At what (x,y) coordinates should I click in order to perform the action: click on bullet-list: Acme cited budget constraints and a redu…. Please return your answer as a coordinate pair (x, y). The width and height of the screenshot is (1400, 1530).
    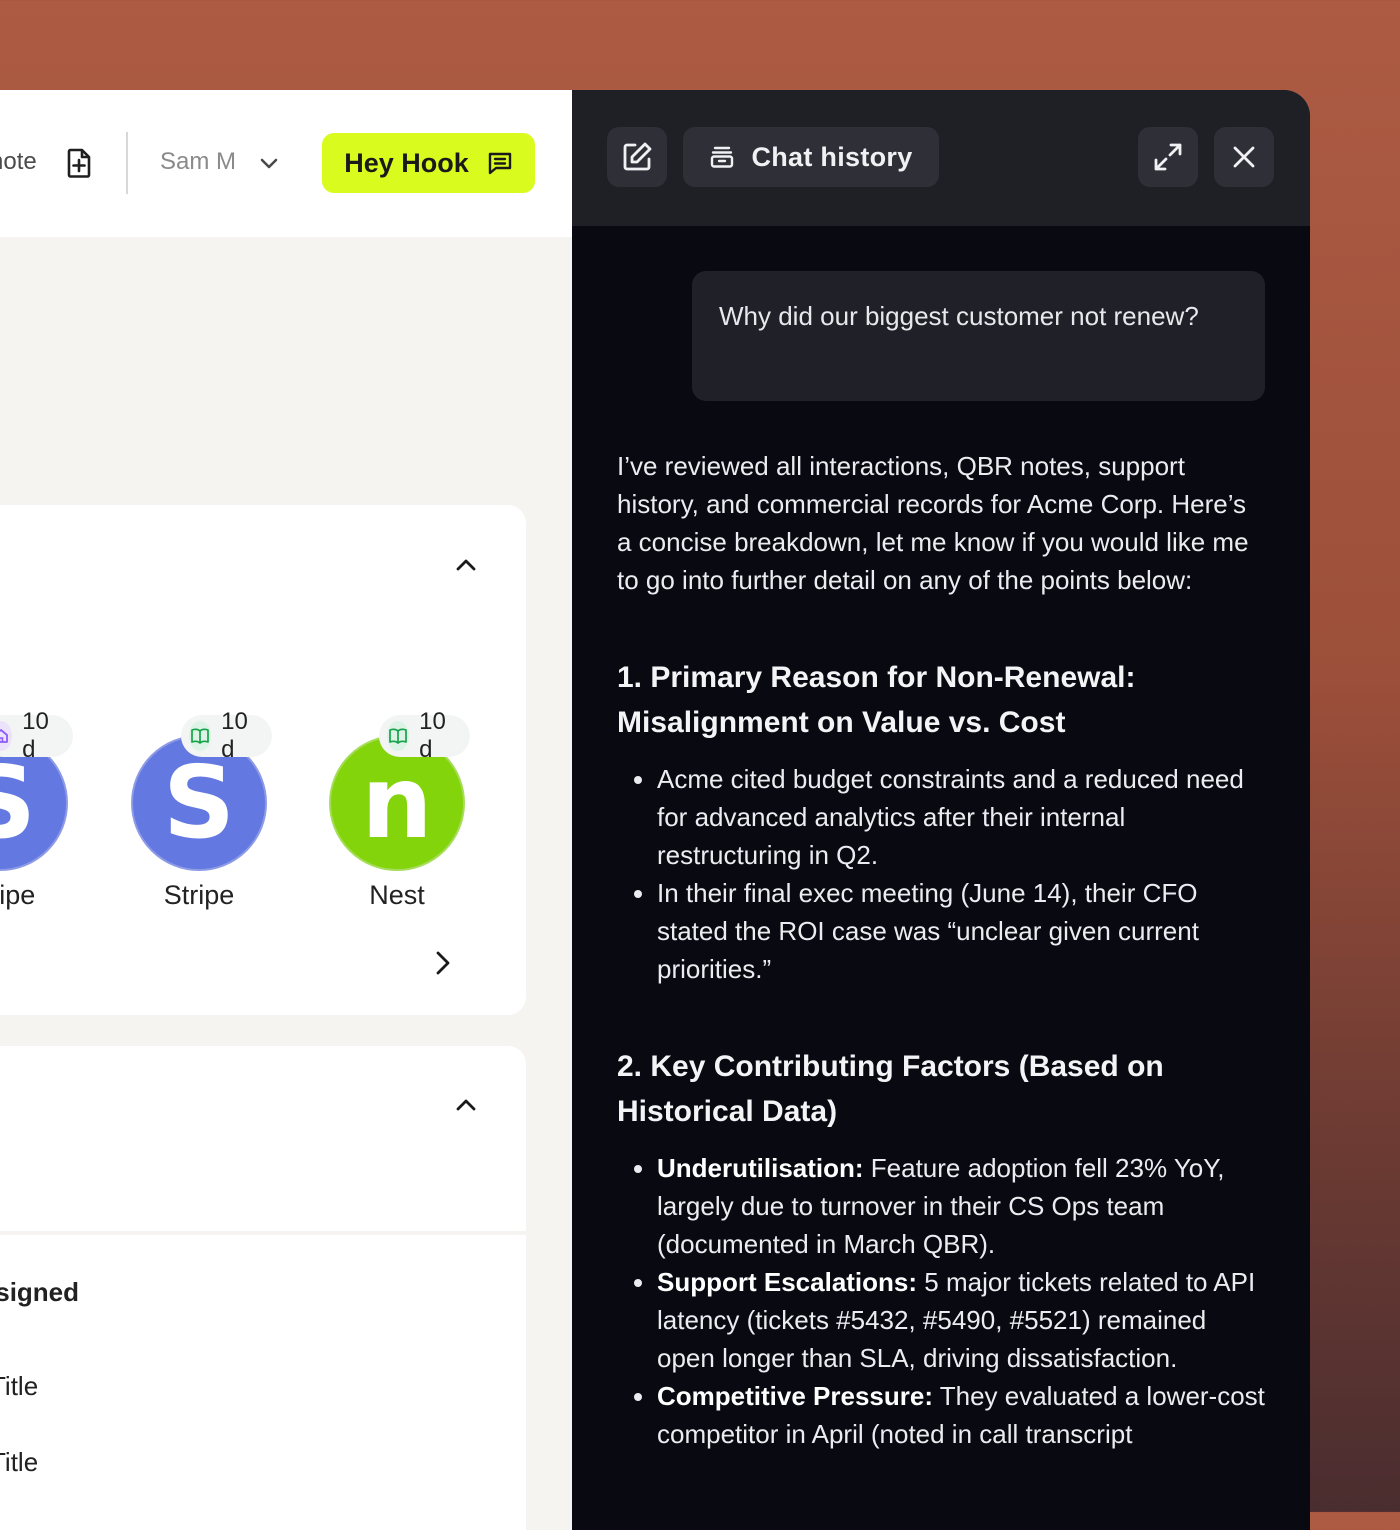
    Looking at the image, I should click on (942, 874).